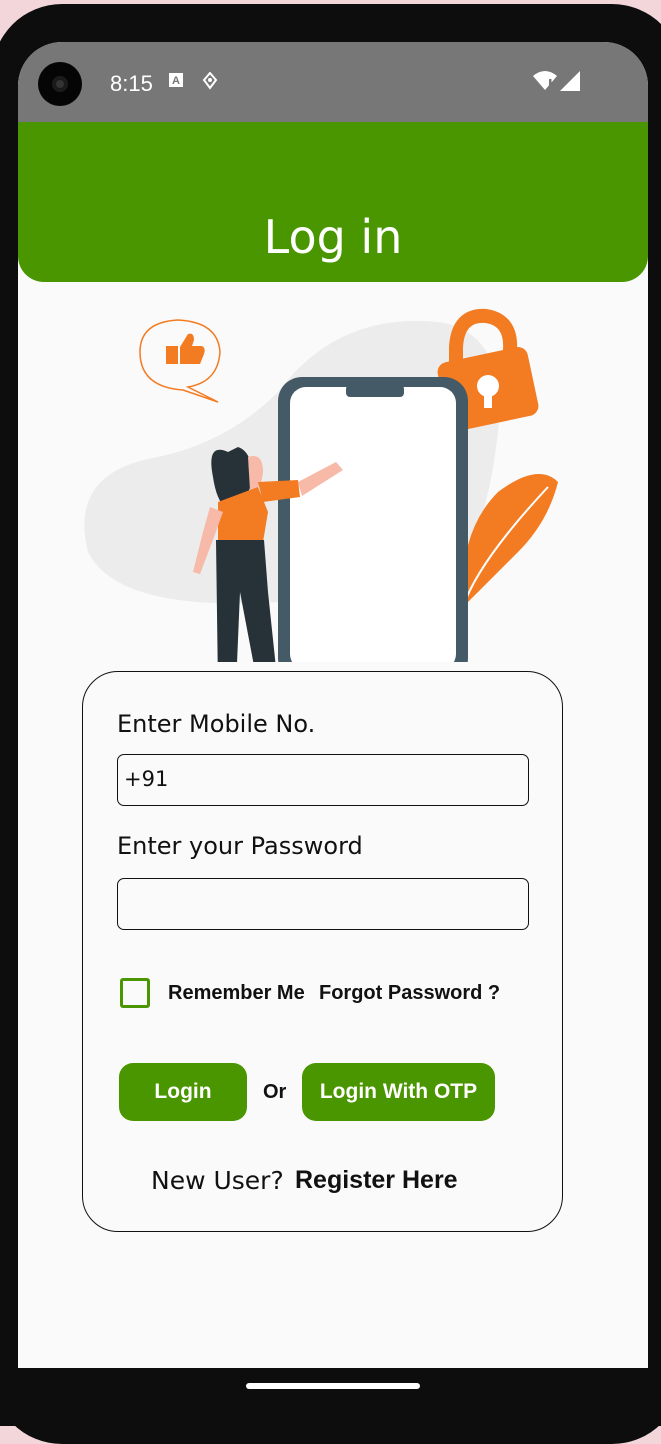 The height and width of the screenshot is (1444, 661). Describe the element at coordinates (323, 904) in the screenshot. I see `password-input` at that location.